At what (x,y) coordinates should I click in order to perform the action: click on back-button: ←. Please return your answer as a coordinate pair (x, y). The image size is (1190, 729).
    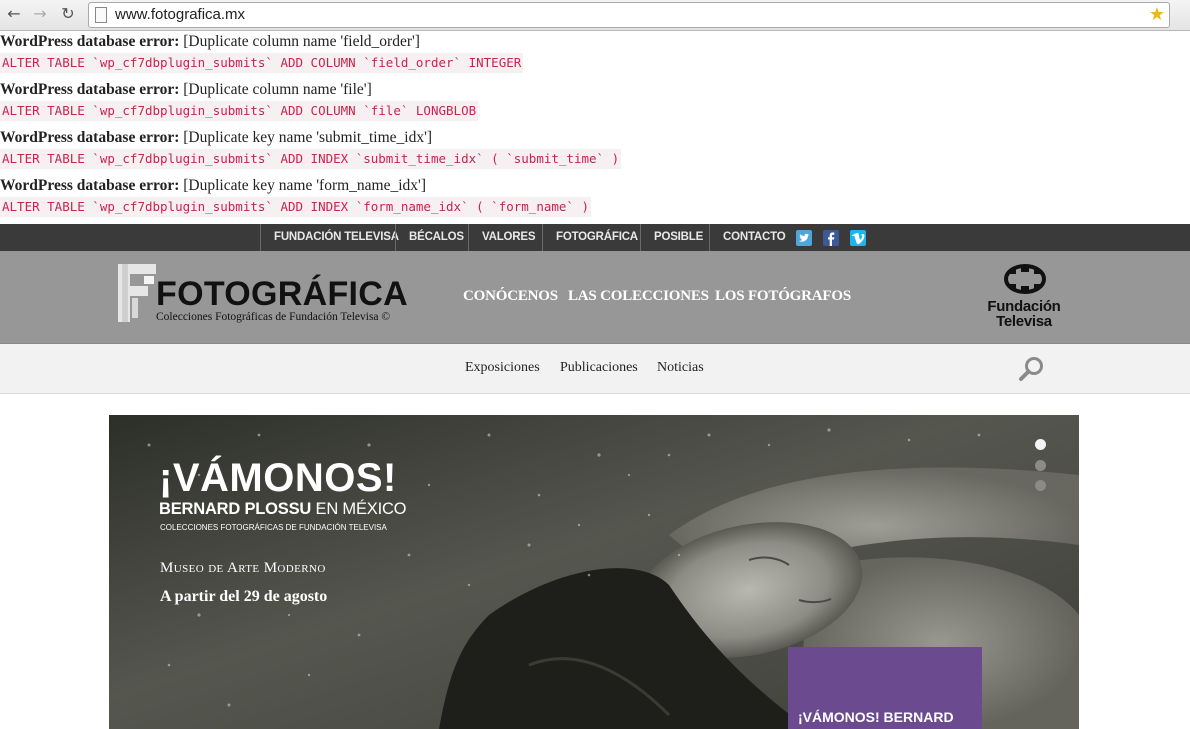
    Looking at the image, I should click on (14, 14).